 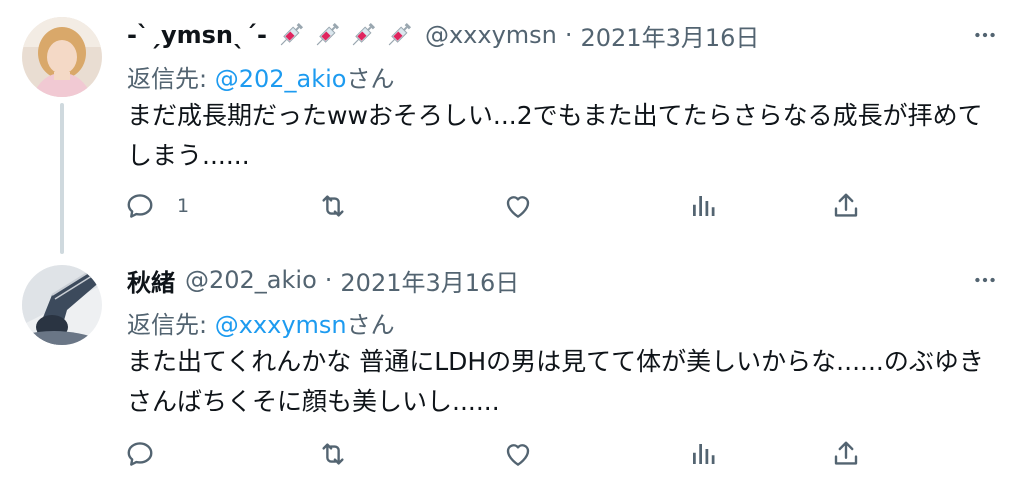 I want to click on reply-mention-link: @xxxymsn, so click(x=281, y=325).